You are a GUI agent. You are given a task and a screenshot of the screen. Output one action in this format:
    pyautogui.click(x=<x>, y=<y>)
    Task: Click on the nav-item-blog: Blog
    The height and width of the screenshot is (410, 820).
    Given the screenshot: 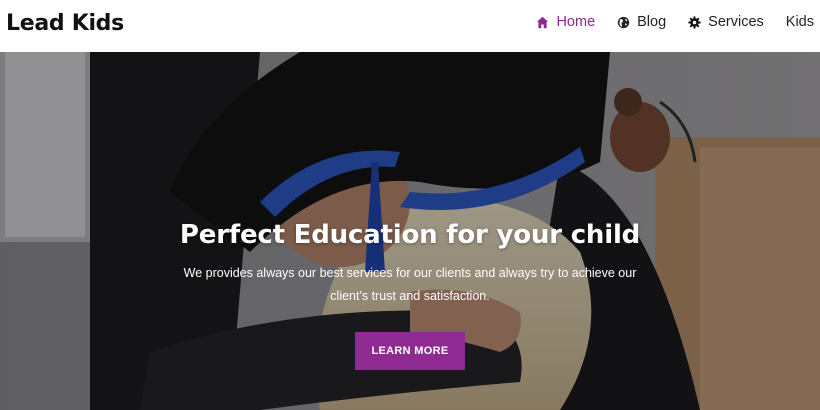 What is the action you would take?
    pyautogui.click(x=641, y=22)
    